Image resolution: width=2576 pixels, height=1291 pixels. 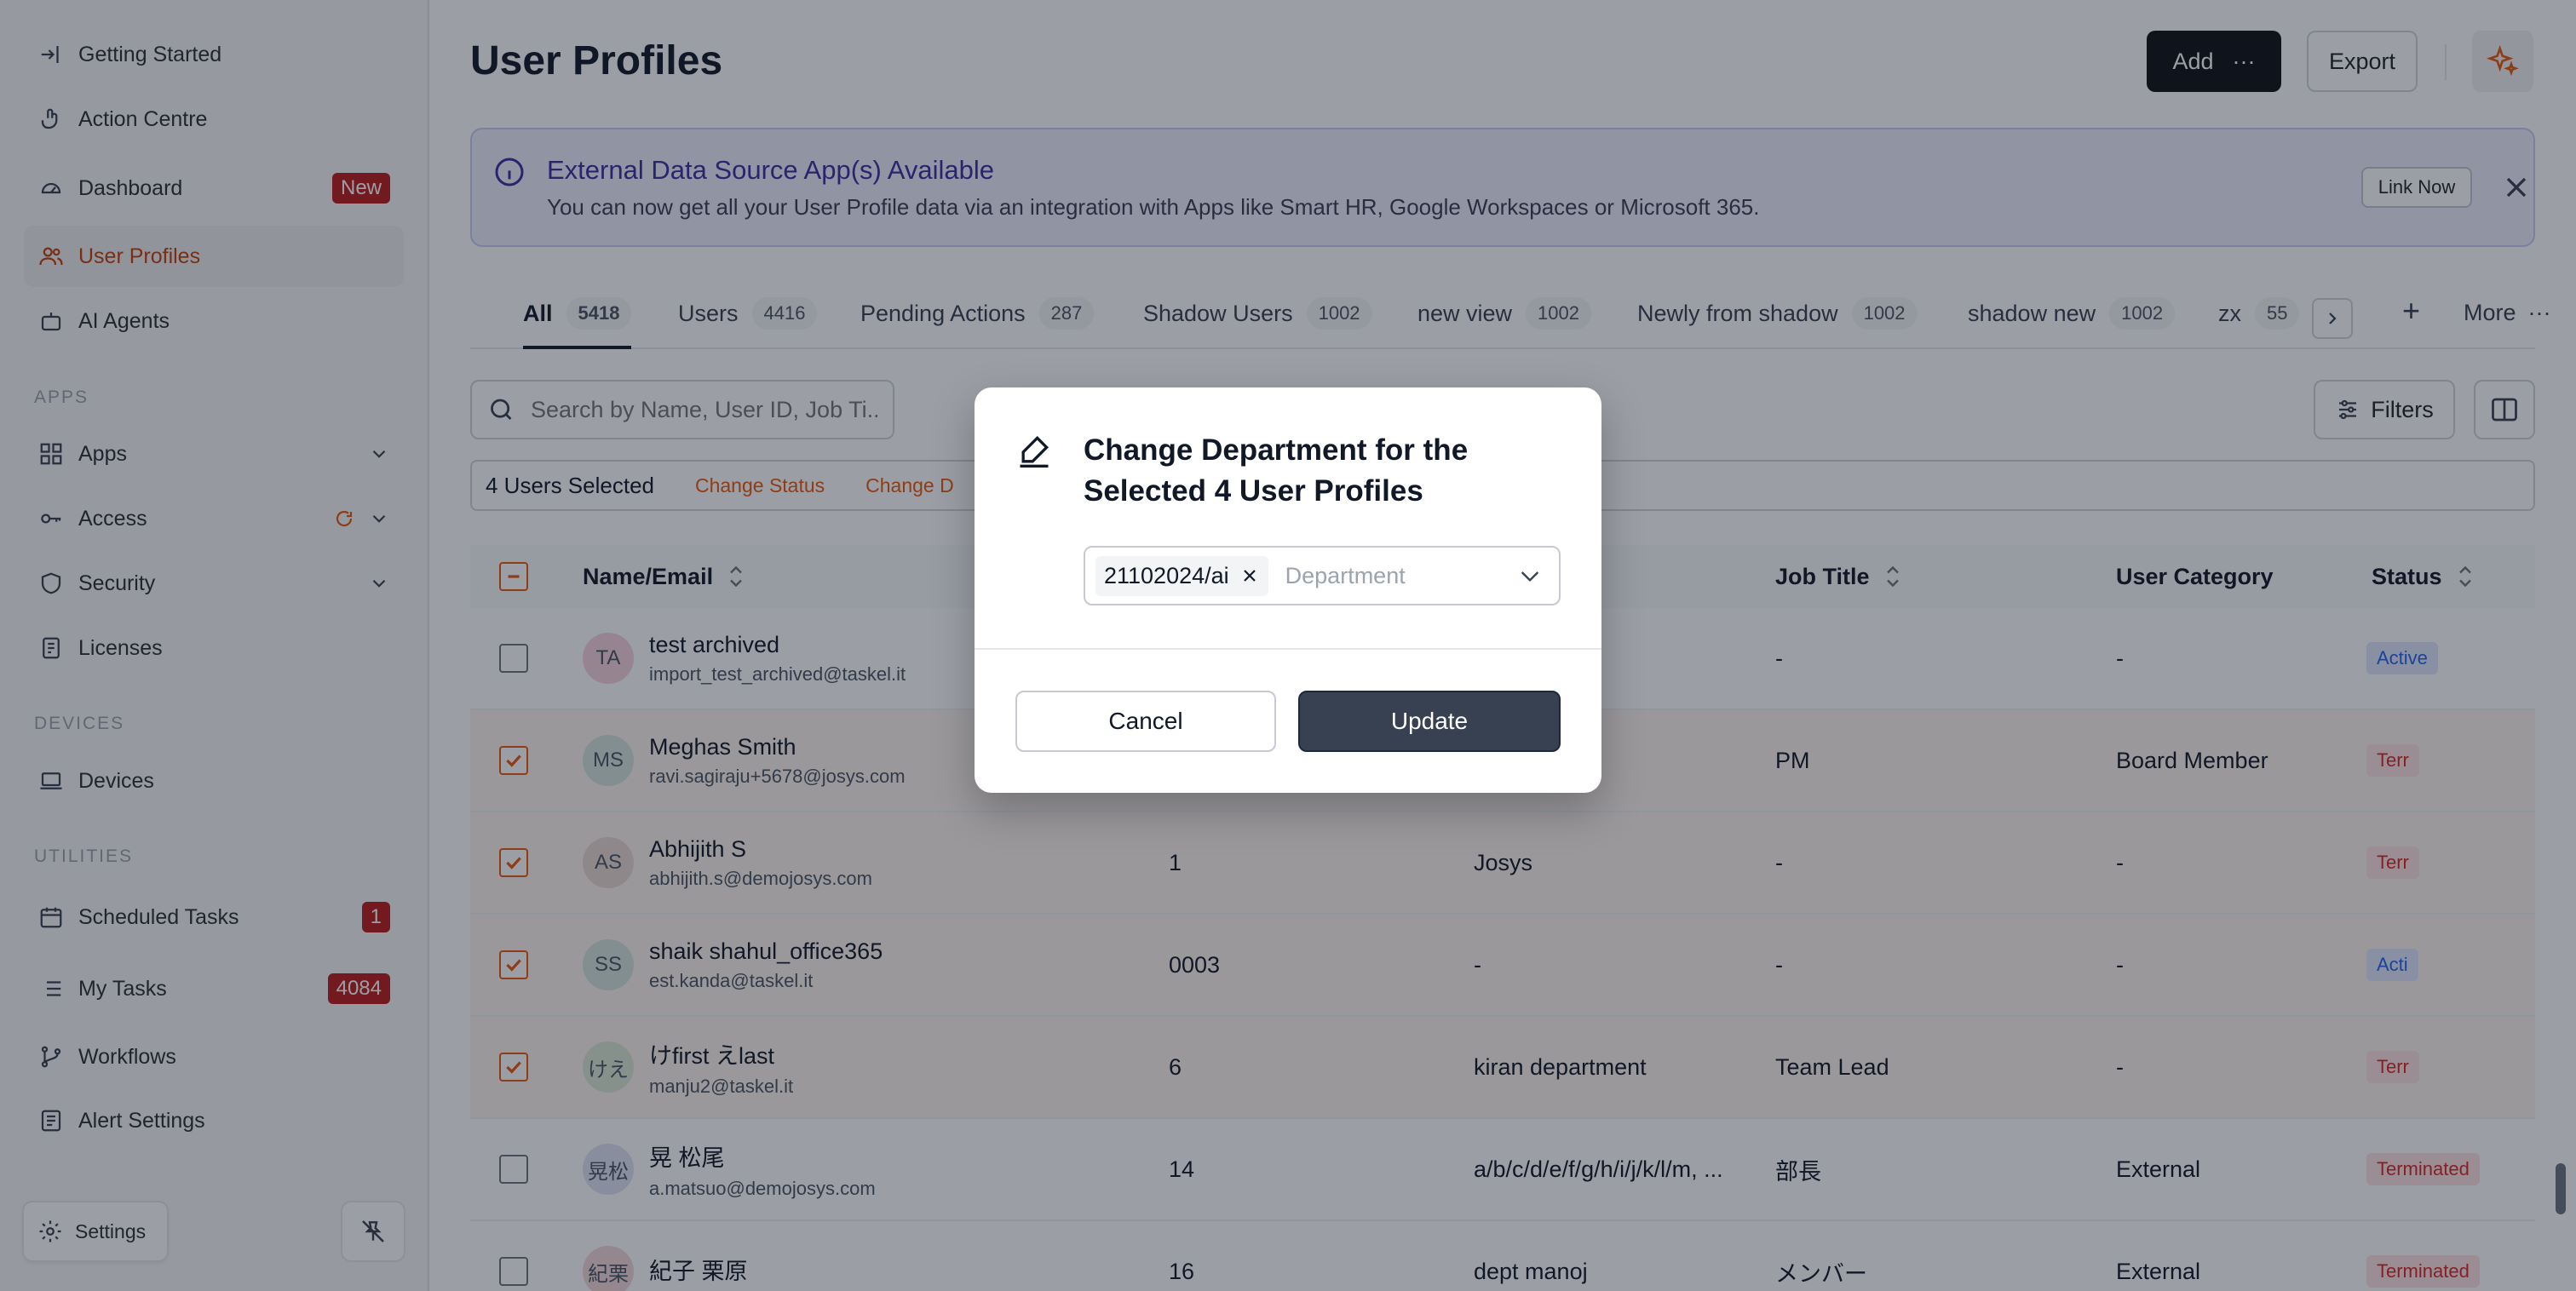 I want to click on edit-icon, so click(x=1034, y=451).